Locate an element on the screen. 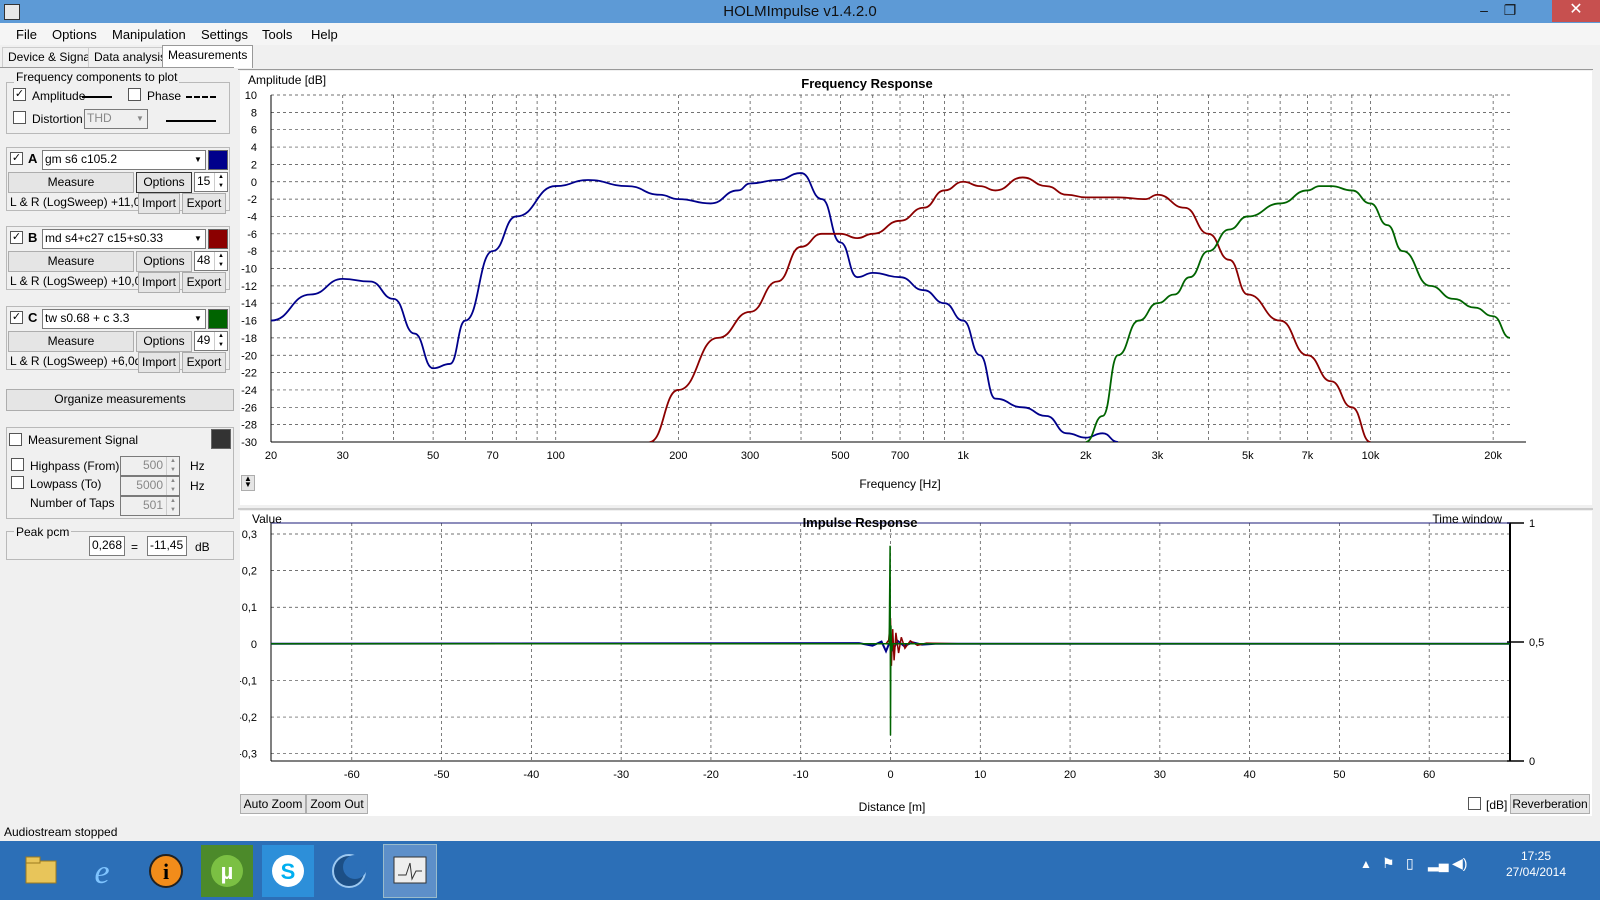  amplitude-label: Amplitude is located at coordinates (59, 96).